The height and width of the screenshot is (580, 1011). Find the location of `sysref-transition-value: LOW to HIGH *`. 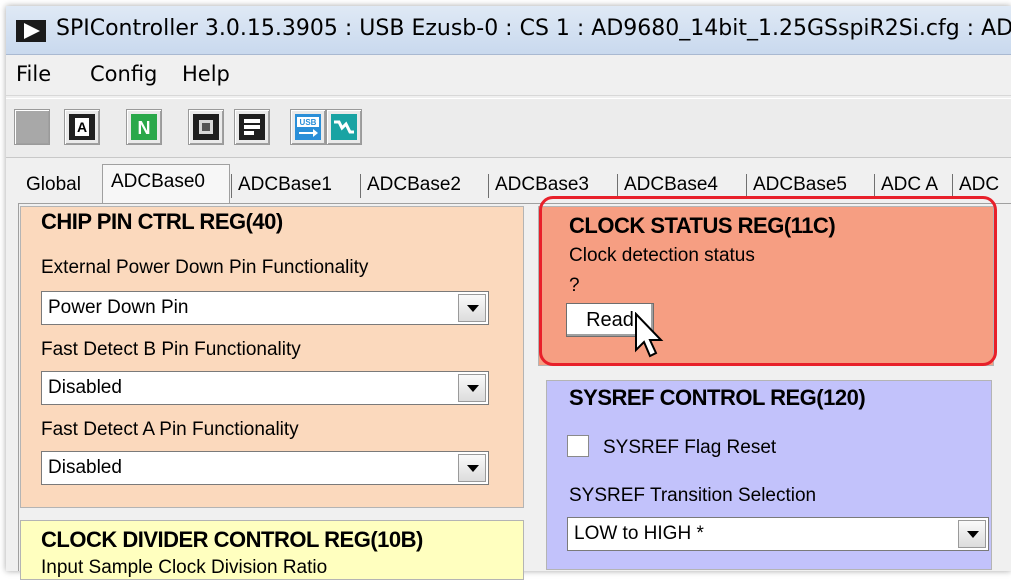

sysref-transition-value: LOW to HIGH * is located at coordinates (639, 533).